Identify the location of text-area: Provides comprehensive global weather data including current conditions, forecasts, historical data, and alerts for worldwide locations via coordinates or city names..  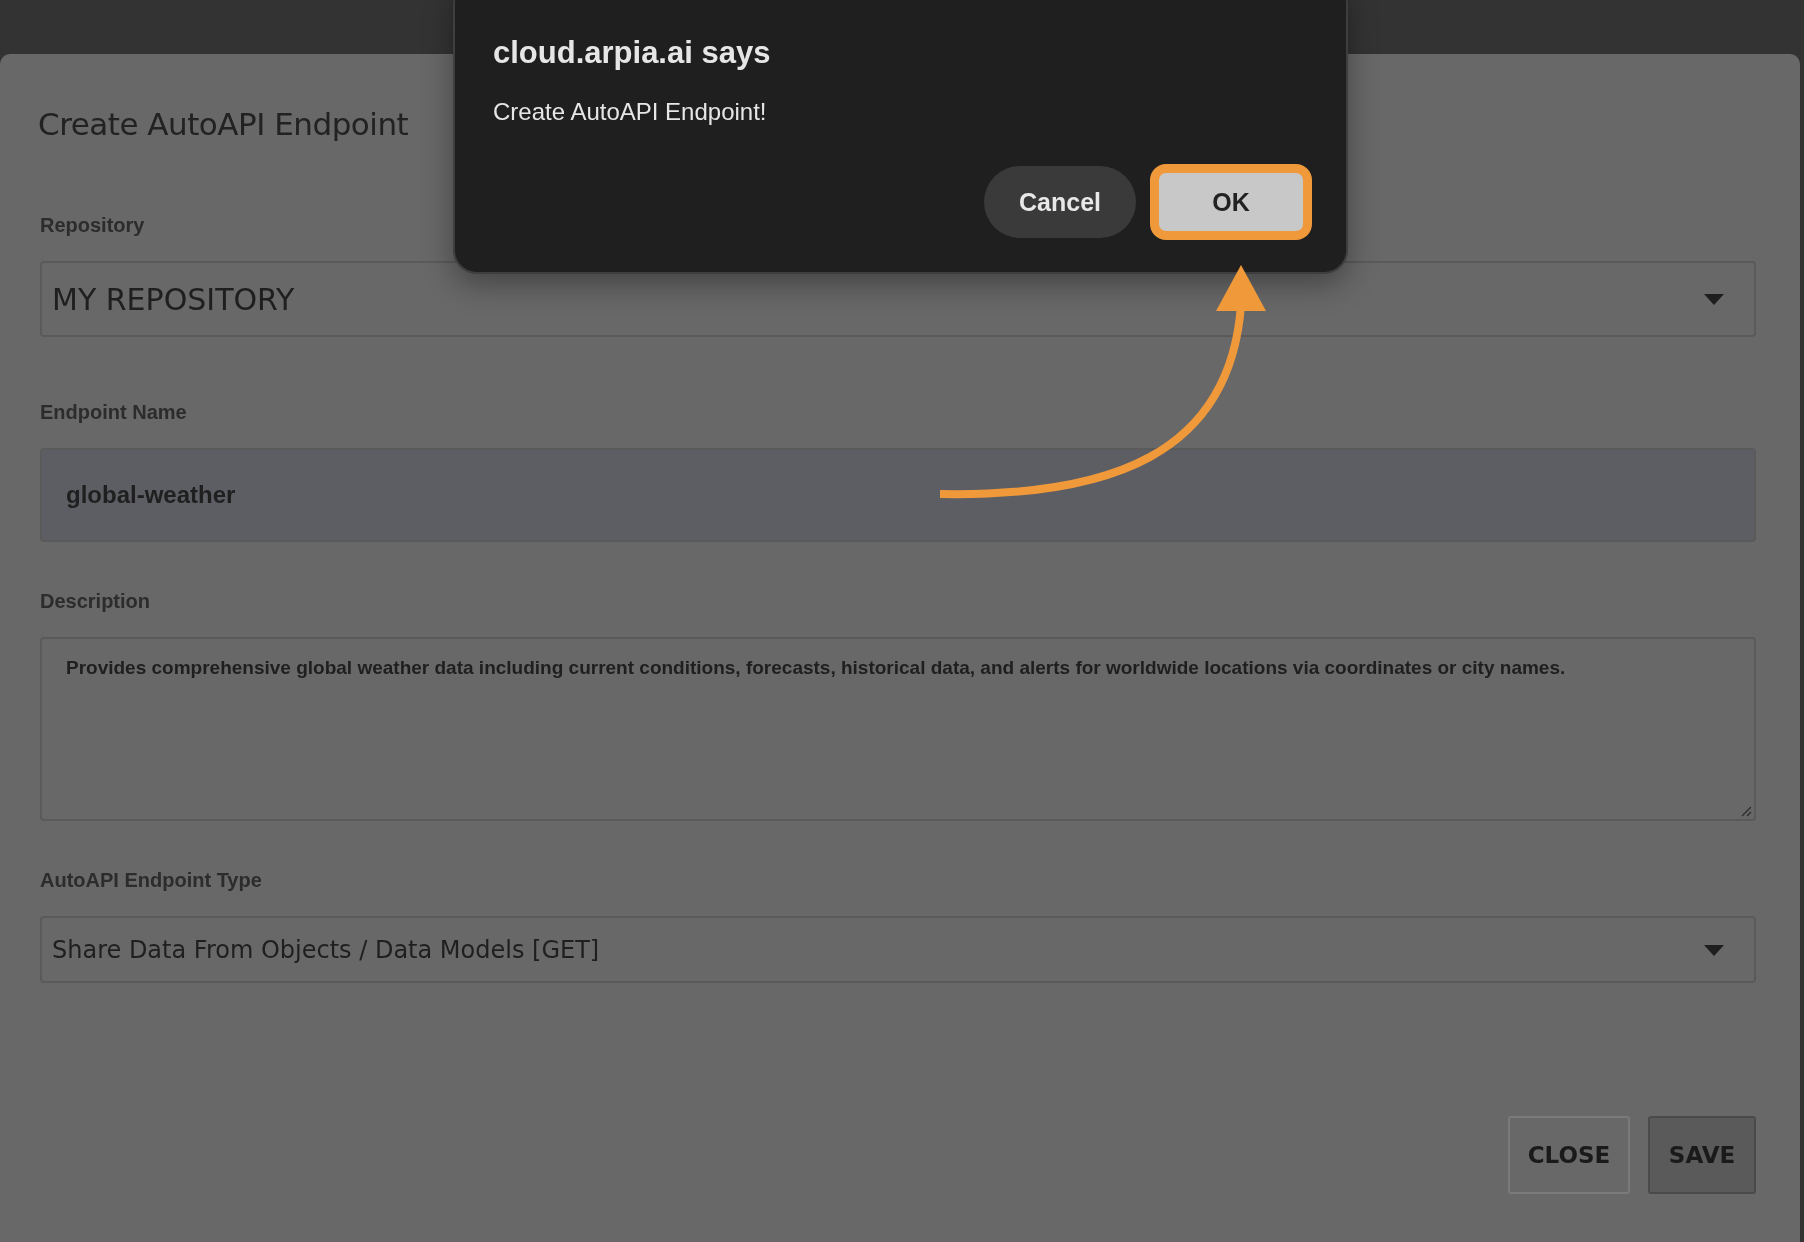
(898, 729).